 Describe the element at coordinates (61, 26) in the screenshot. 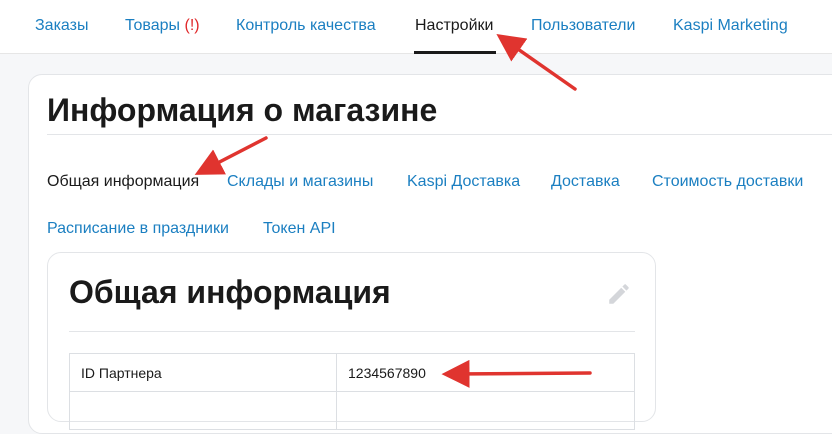

I see `tab-orders: Заказы` at that location.